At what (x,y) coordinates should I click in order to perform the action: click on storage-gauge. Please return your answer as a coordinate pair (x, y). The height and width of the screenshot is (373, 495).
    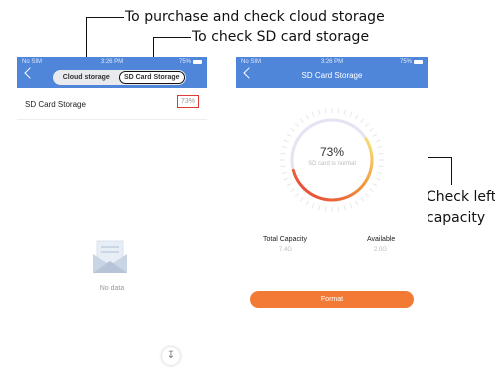
    Looking at the image, I should click on (332, 160).